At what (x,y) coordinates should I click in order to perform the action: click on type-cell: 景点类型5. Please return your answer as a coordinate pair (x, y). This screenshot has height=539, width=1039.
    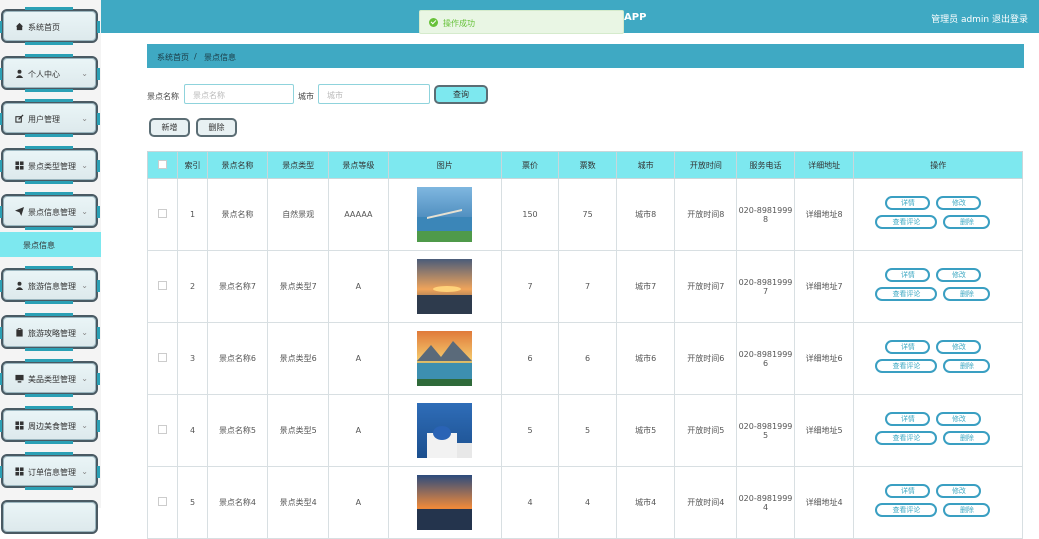
    Looking at the image, I should click on (298, 430).